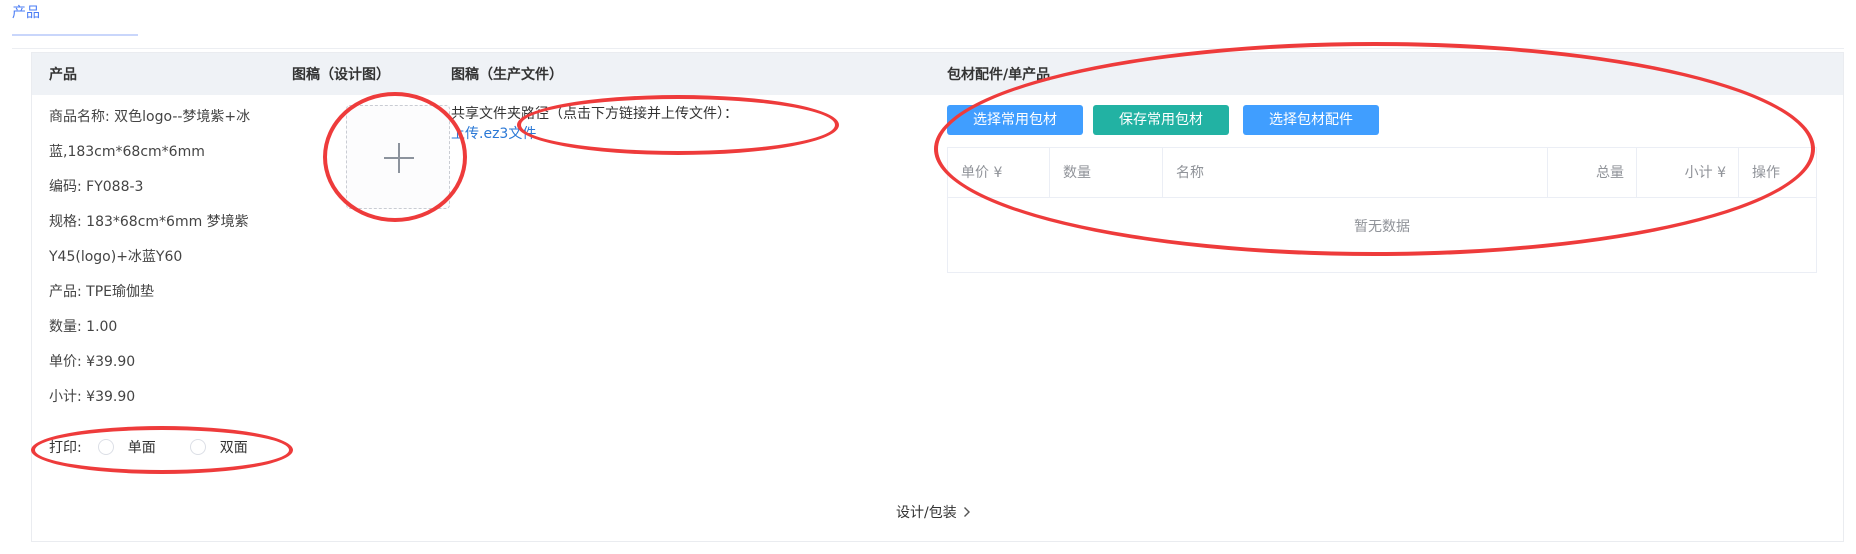  I want to click on product-subtotal: 小计: ¥39.90, so click(92, 397).